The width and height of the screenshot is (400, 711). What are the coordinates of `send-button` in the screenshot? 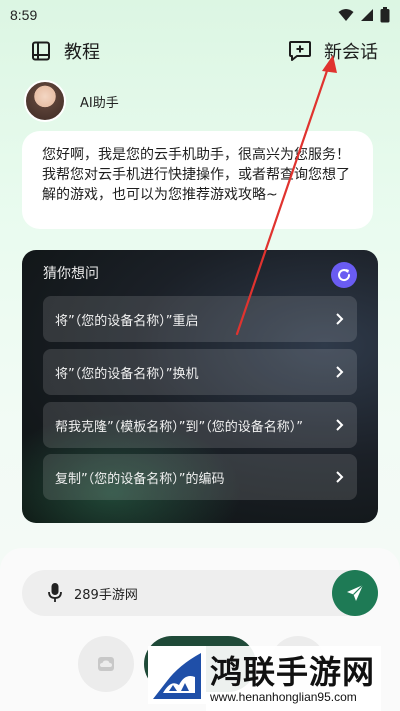 It's located at (355, 593).